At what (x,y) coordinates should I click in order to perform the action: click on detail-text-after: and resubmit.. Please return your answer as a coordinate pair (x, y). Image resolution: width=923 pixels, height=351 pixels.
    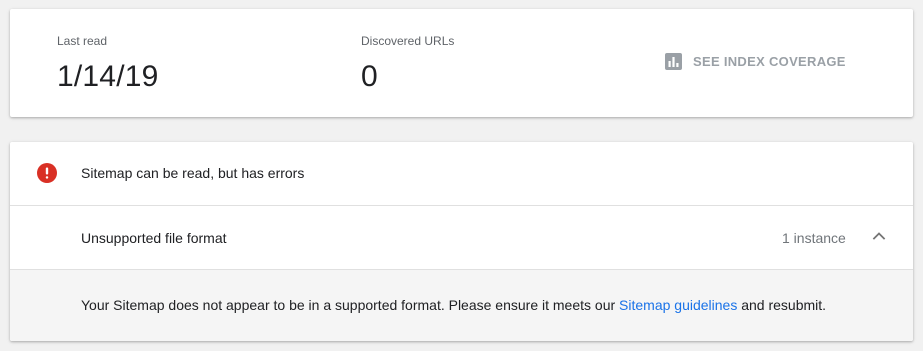
    Looking at the image, I should click on (782, 305).